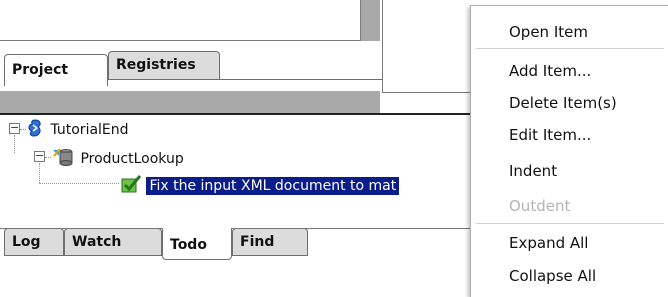 The height and width of the screenshot is (297, 668). What do you see at coordinates (97, 242) in the screenshot?
I see `tab-watch-label: Watch` at bounding box center [97, 242].